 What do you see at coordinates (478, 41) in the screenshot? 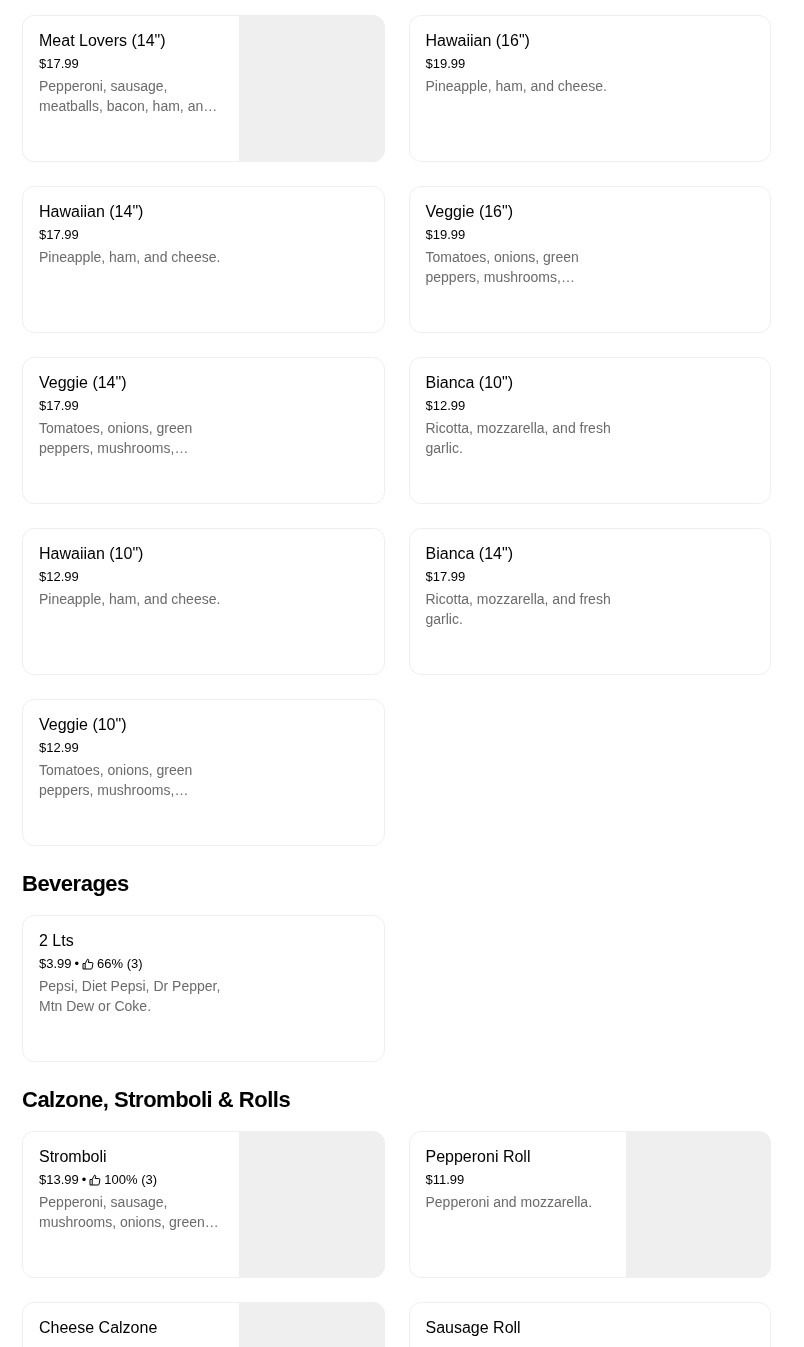
I see `item-title: Hawaiian (16")` at bounding box center [478, 41].